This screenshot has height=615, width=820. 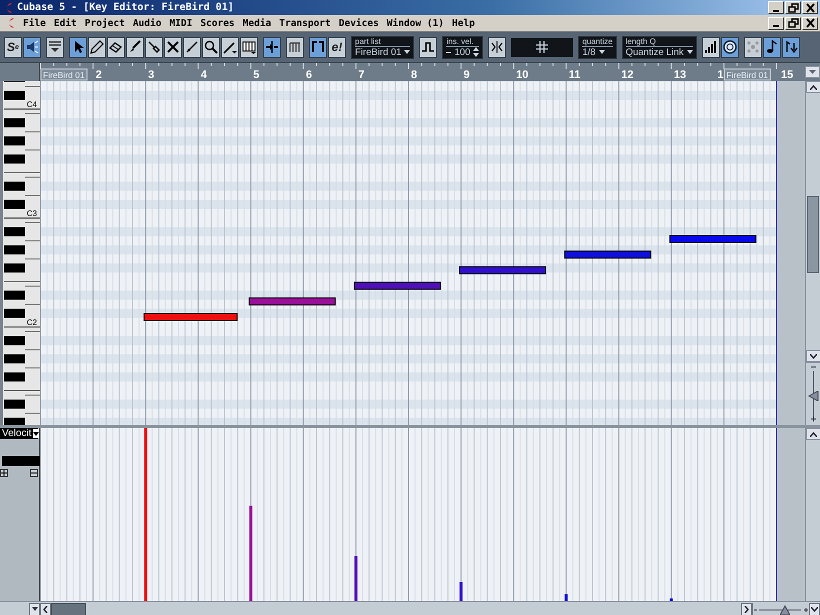 What do you see at coordinates (13, 47) in the screenshot?
I see `toolbar-button: S$^{e}$` at bounding box center [13, 47].